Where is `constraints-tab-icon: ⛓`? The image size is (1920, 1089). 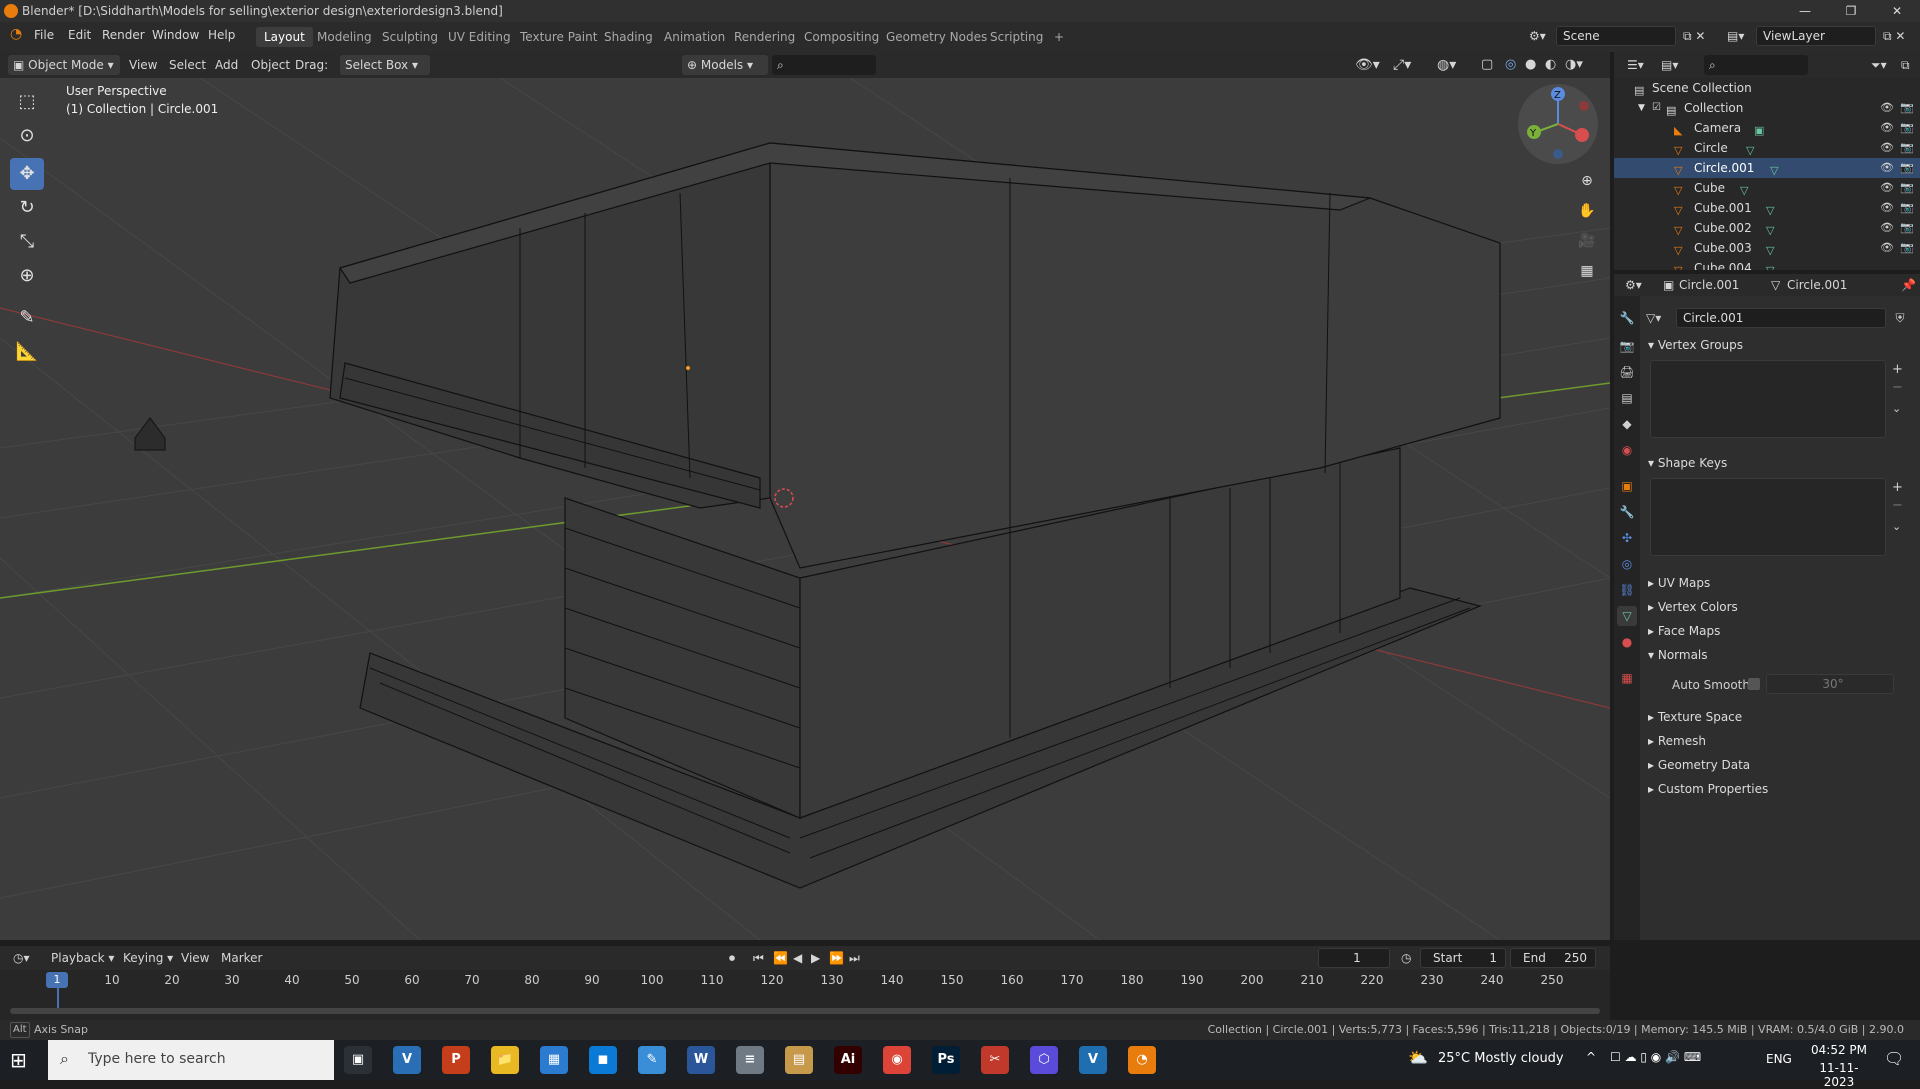 constraints-tab-icon: ⛓ is located at coordinates (1627, 590).